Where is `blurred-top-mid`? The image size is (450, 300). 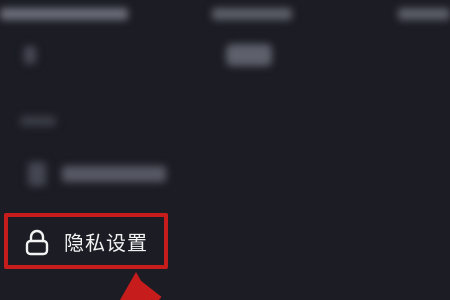
blurred-top-mid is located at coordinates (252, 14).